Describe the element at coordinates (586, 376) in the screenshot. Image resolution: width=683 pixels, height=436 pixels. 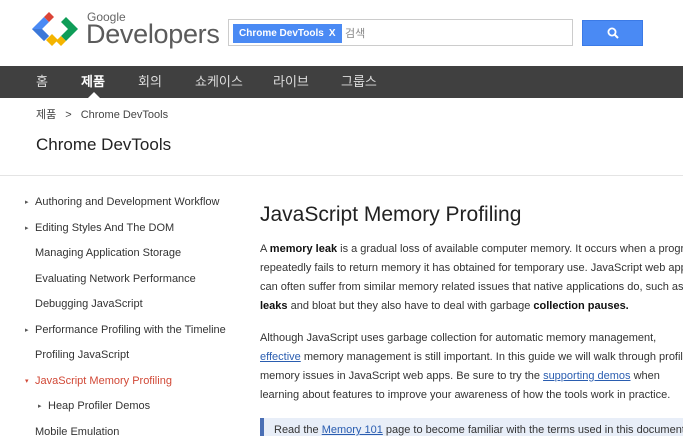
I see `supporting-demos-link: supporting demos` at that location.